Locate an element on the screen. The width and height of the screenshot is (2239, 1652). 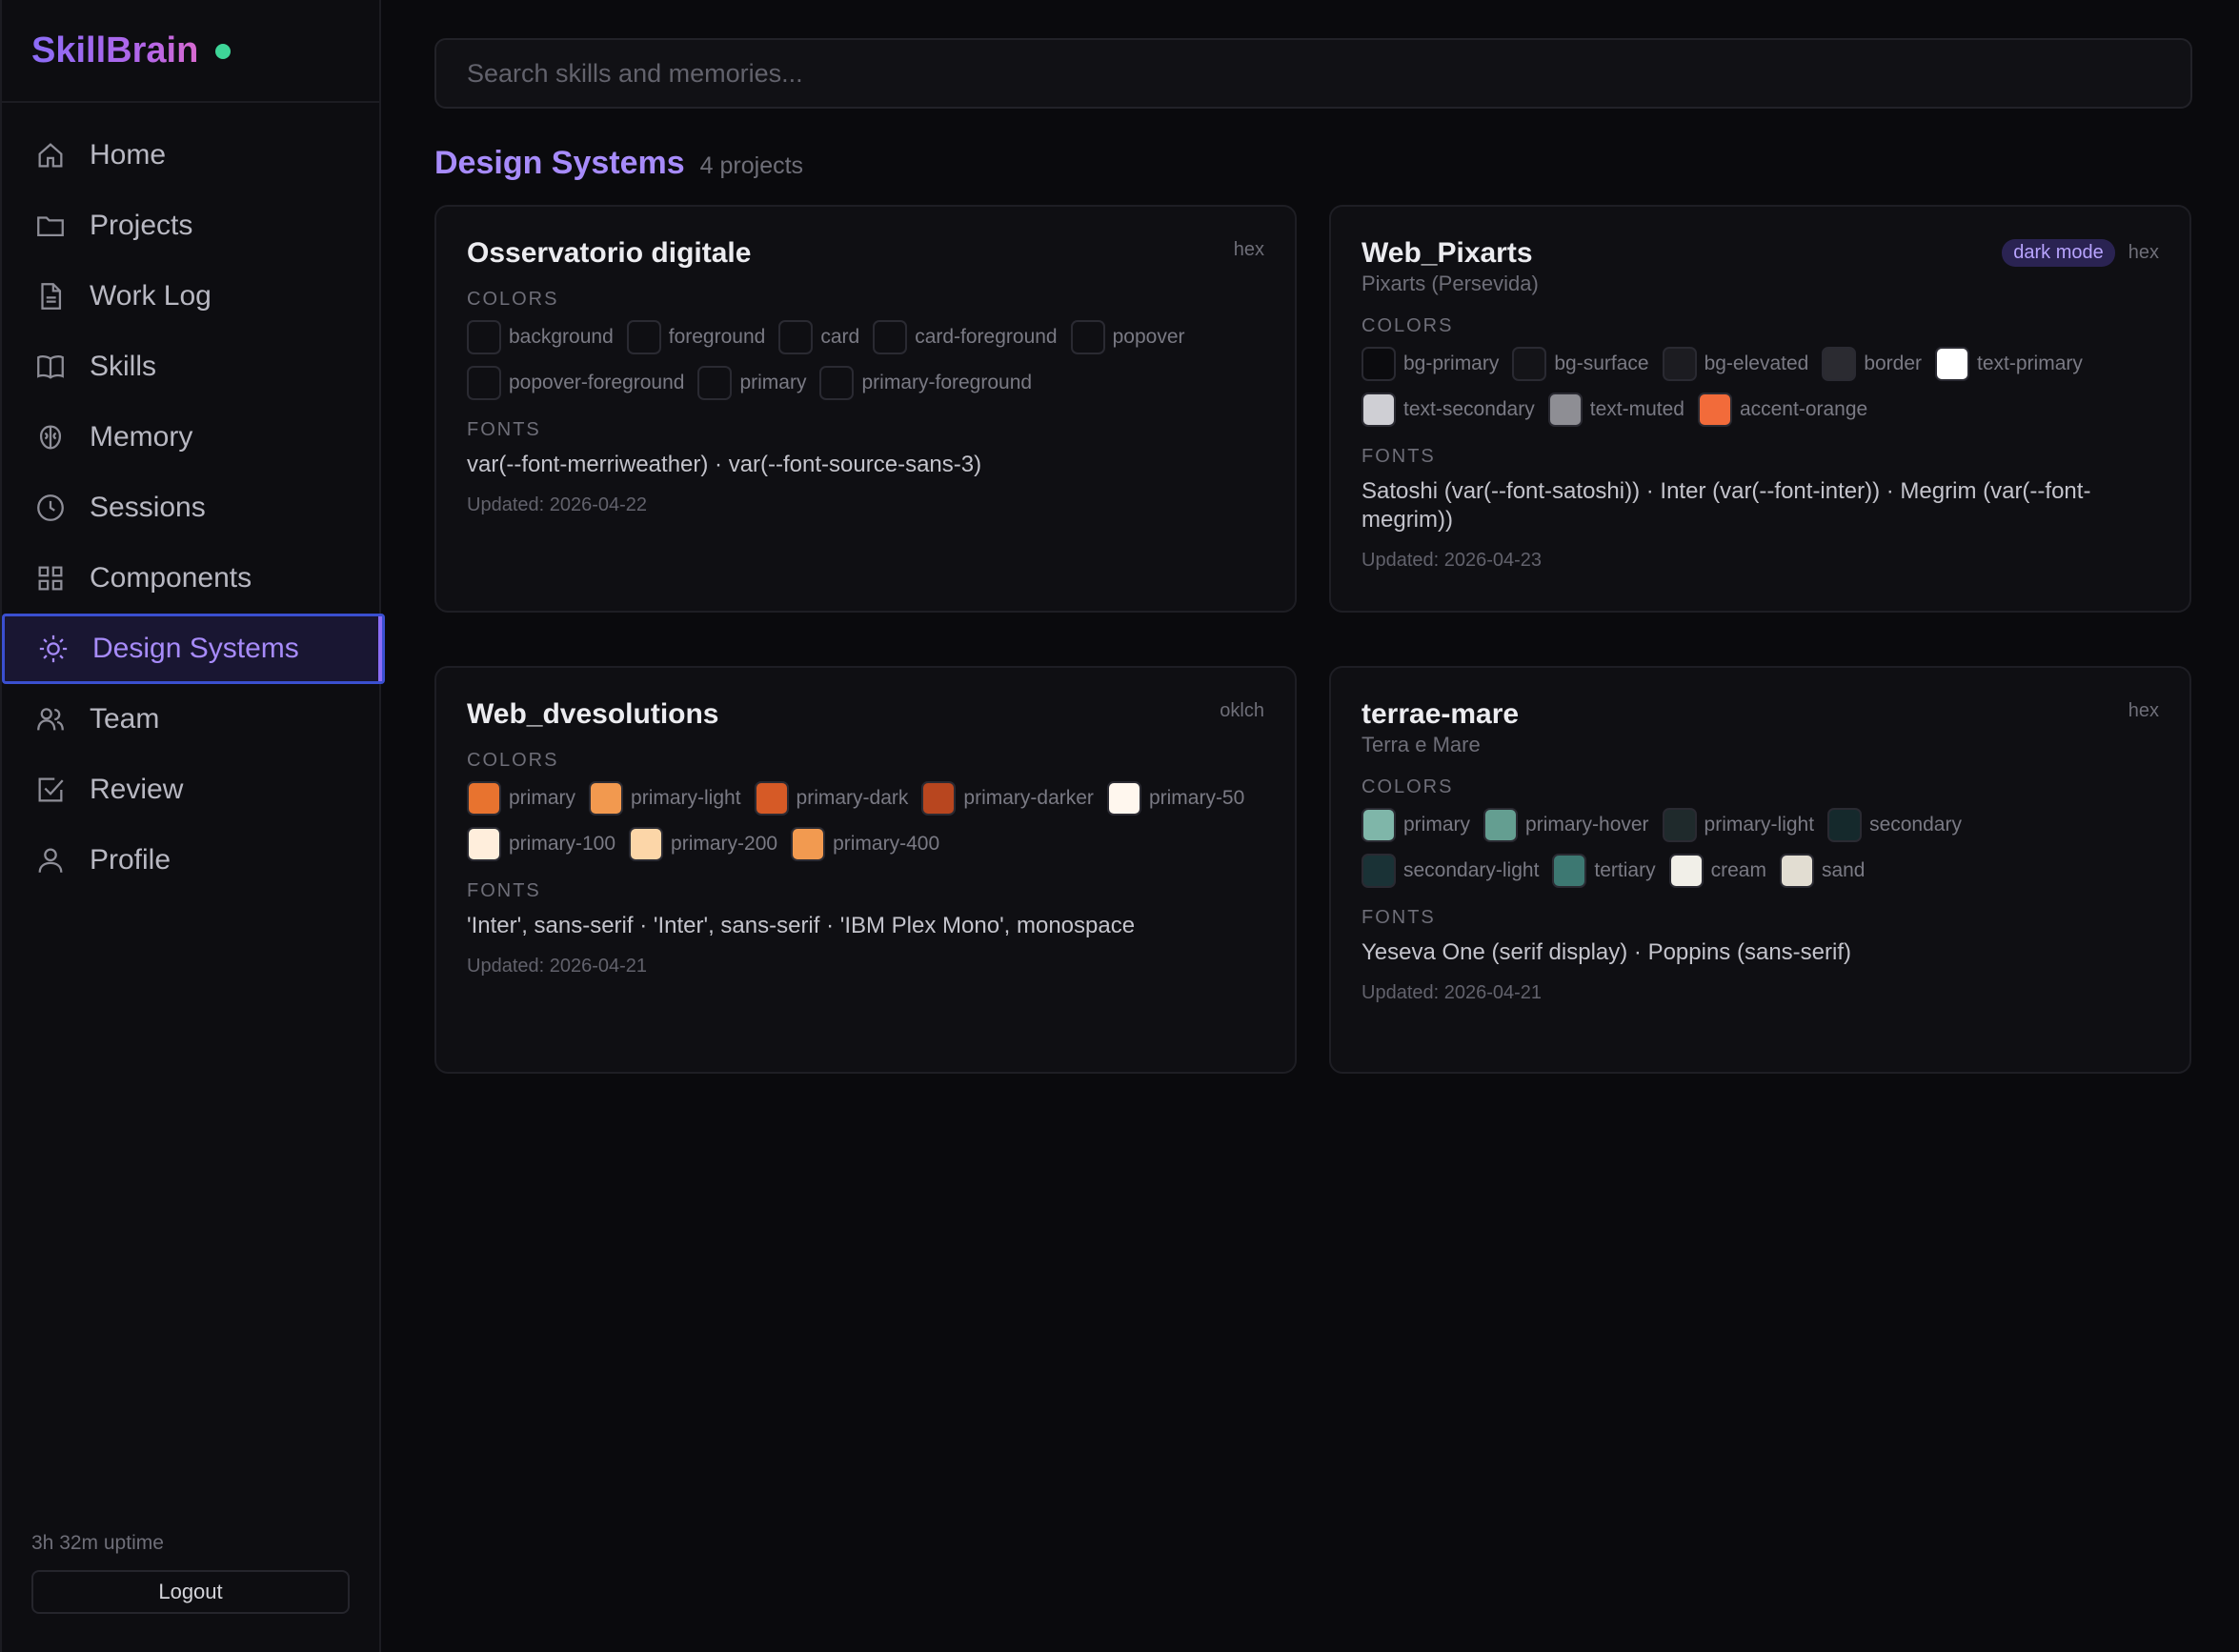
color-swatch: tertiary is located at coordinates (1604, 871).